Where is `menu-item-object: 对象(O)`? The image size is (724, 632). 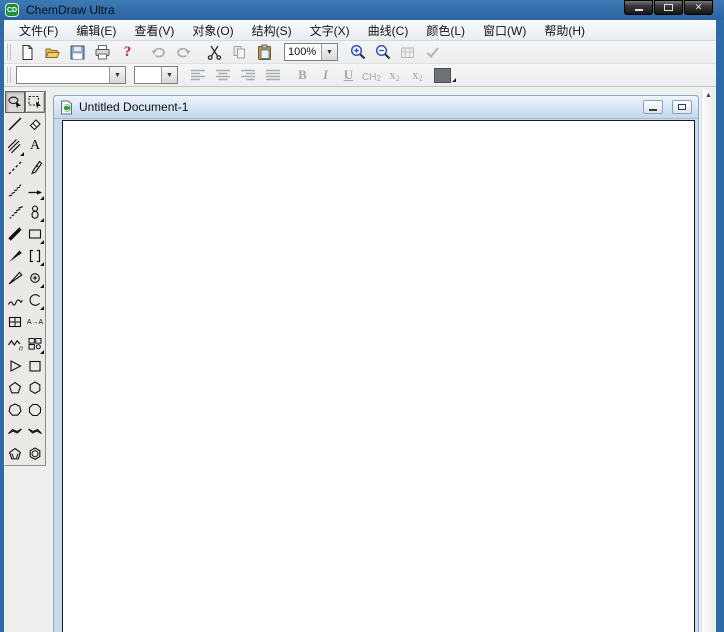 menu-item-object: 对象(O) is located at coordinates (212, 30).